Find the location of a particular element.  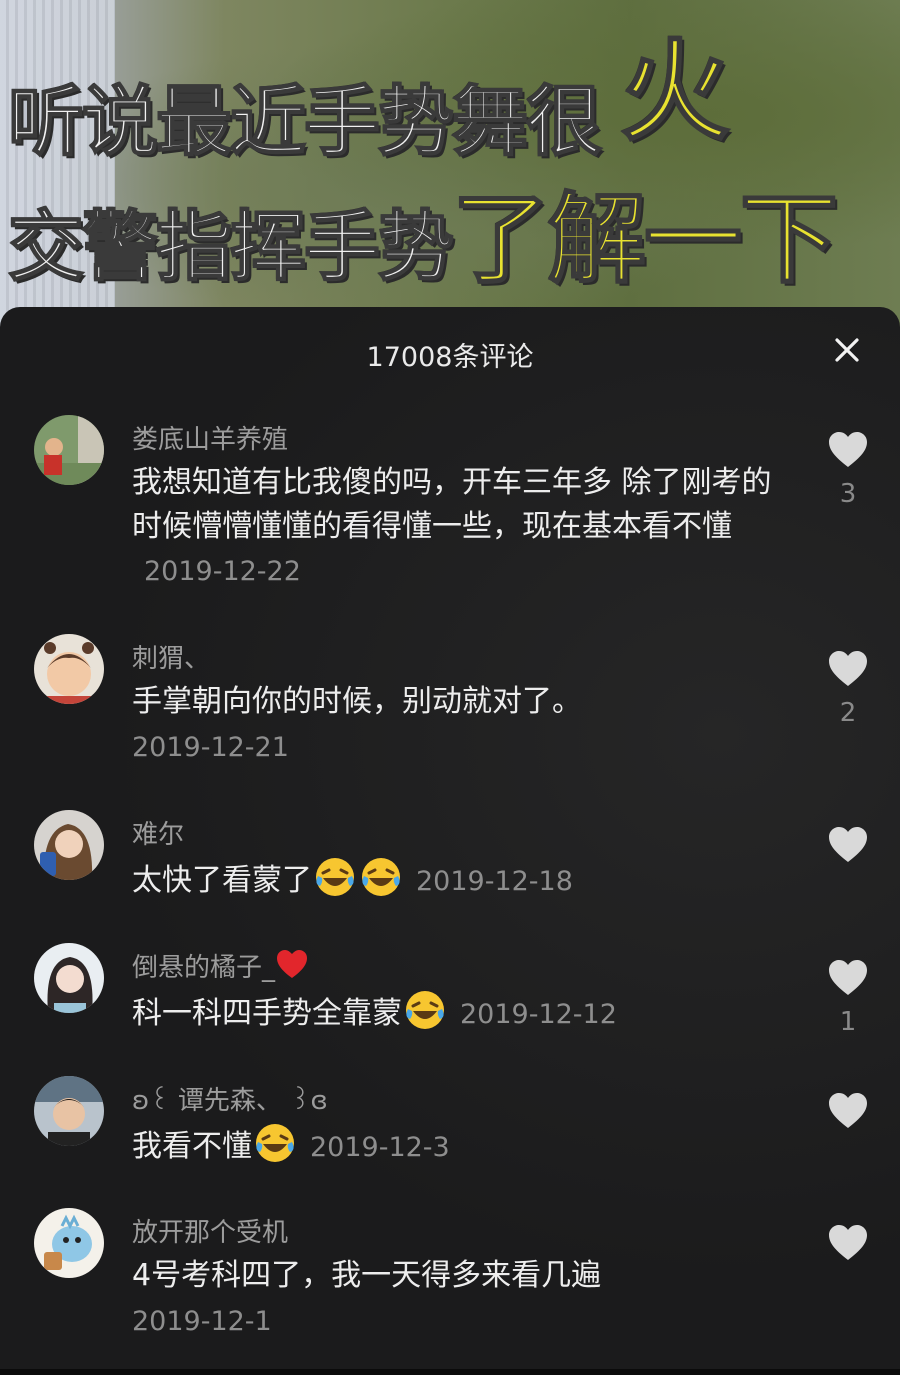

like-count: 2 is located at coordinates (848, 713).